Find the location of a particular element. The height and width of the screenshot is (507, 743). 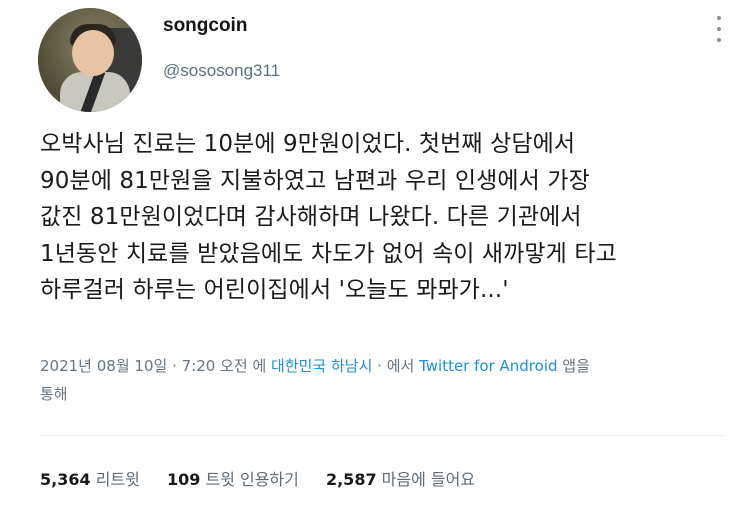

more-options-icon is located at coordinates (719, 29).